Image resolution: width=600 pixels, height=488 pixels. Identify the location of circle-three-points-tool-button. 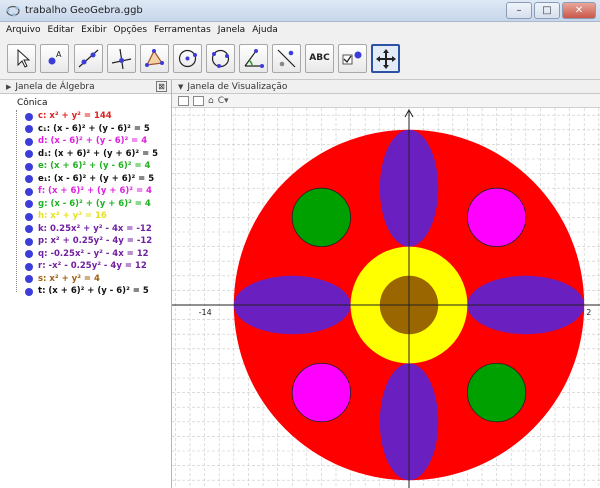
(220, 58).